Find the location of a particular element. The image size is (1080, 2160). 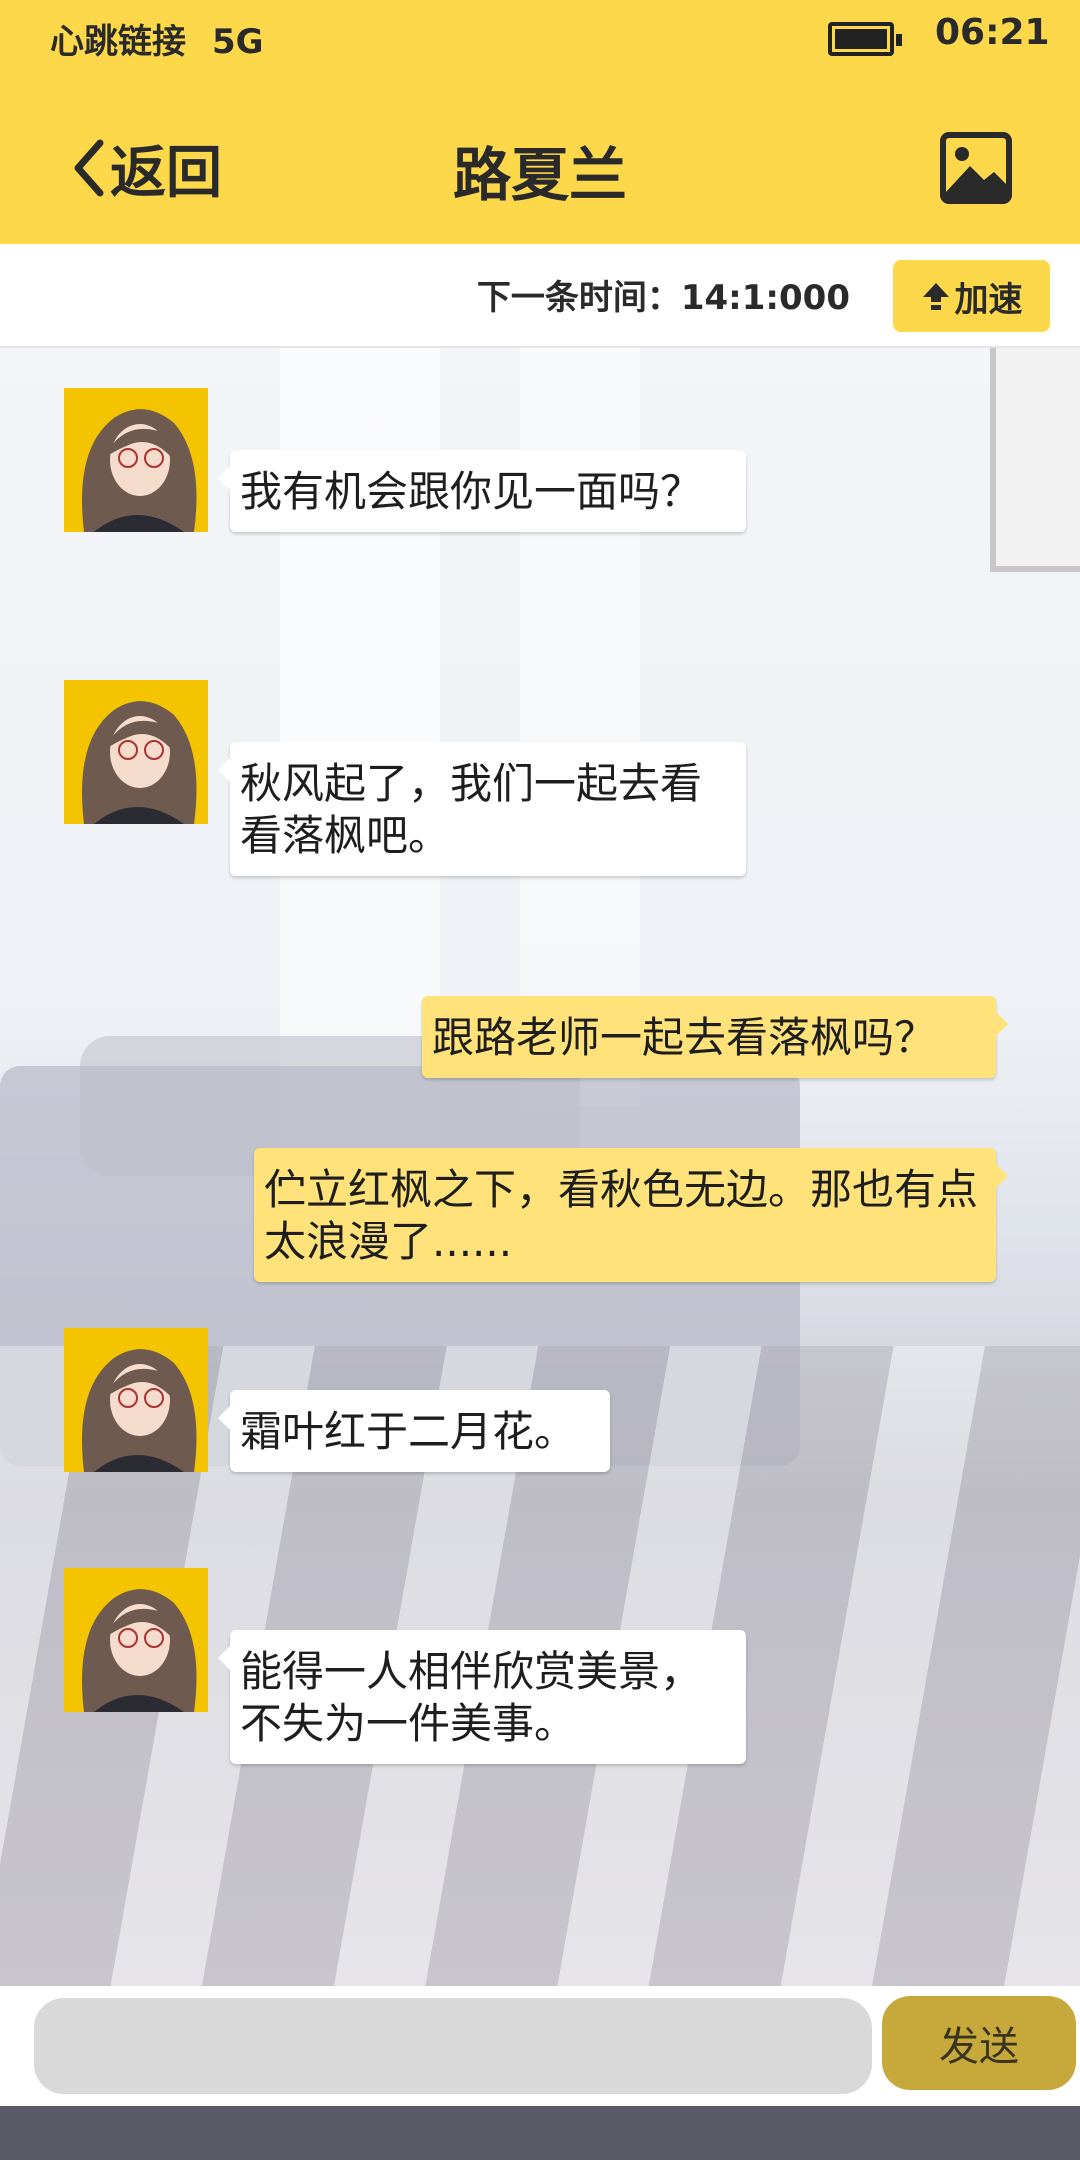

chat-title: 路夏兰 is located at coordinates (539, 175).